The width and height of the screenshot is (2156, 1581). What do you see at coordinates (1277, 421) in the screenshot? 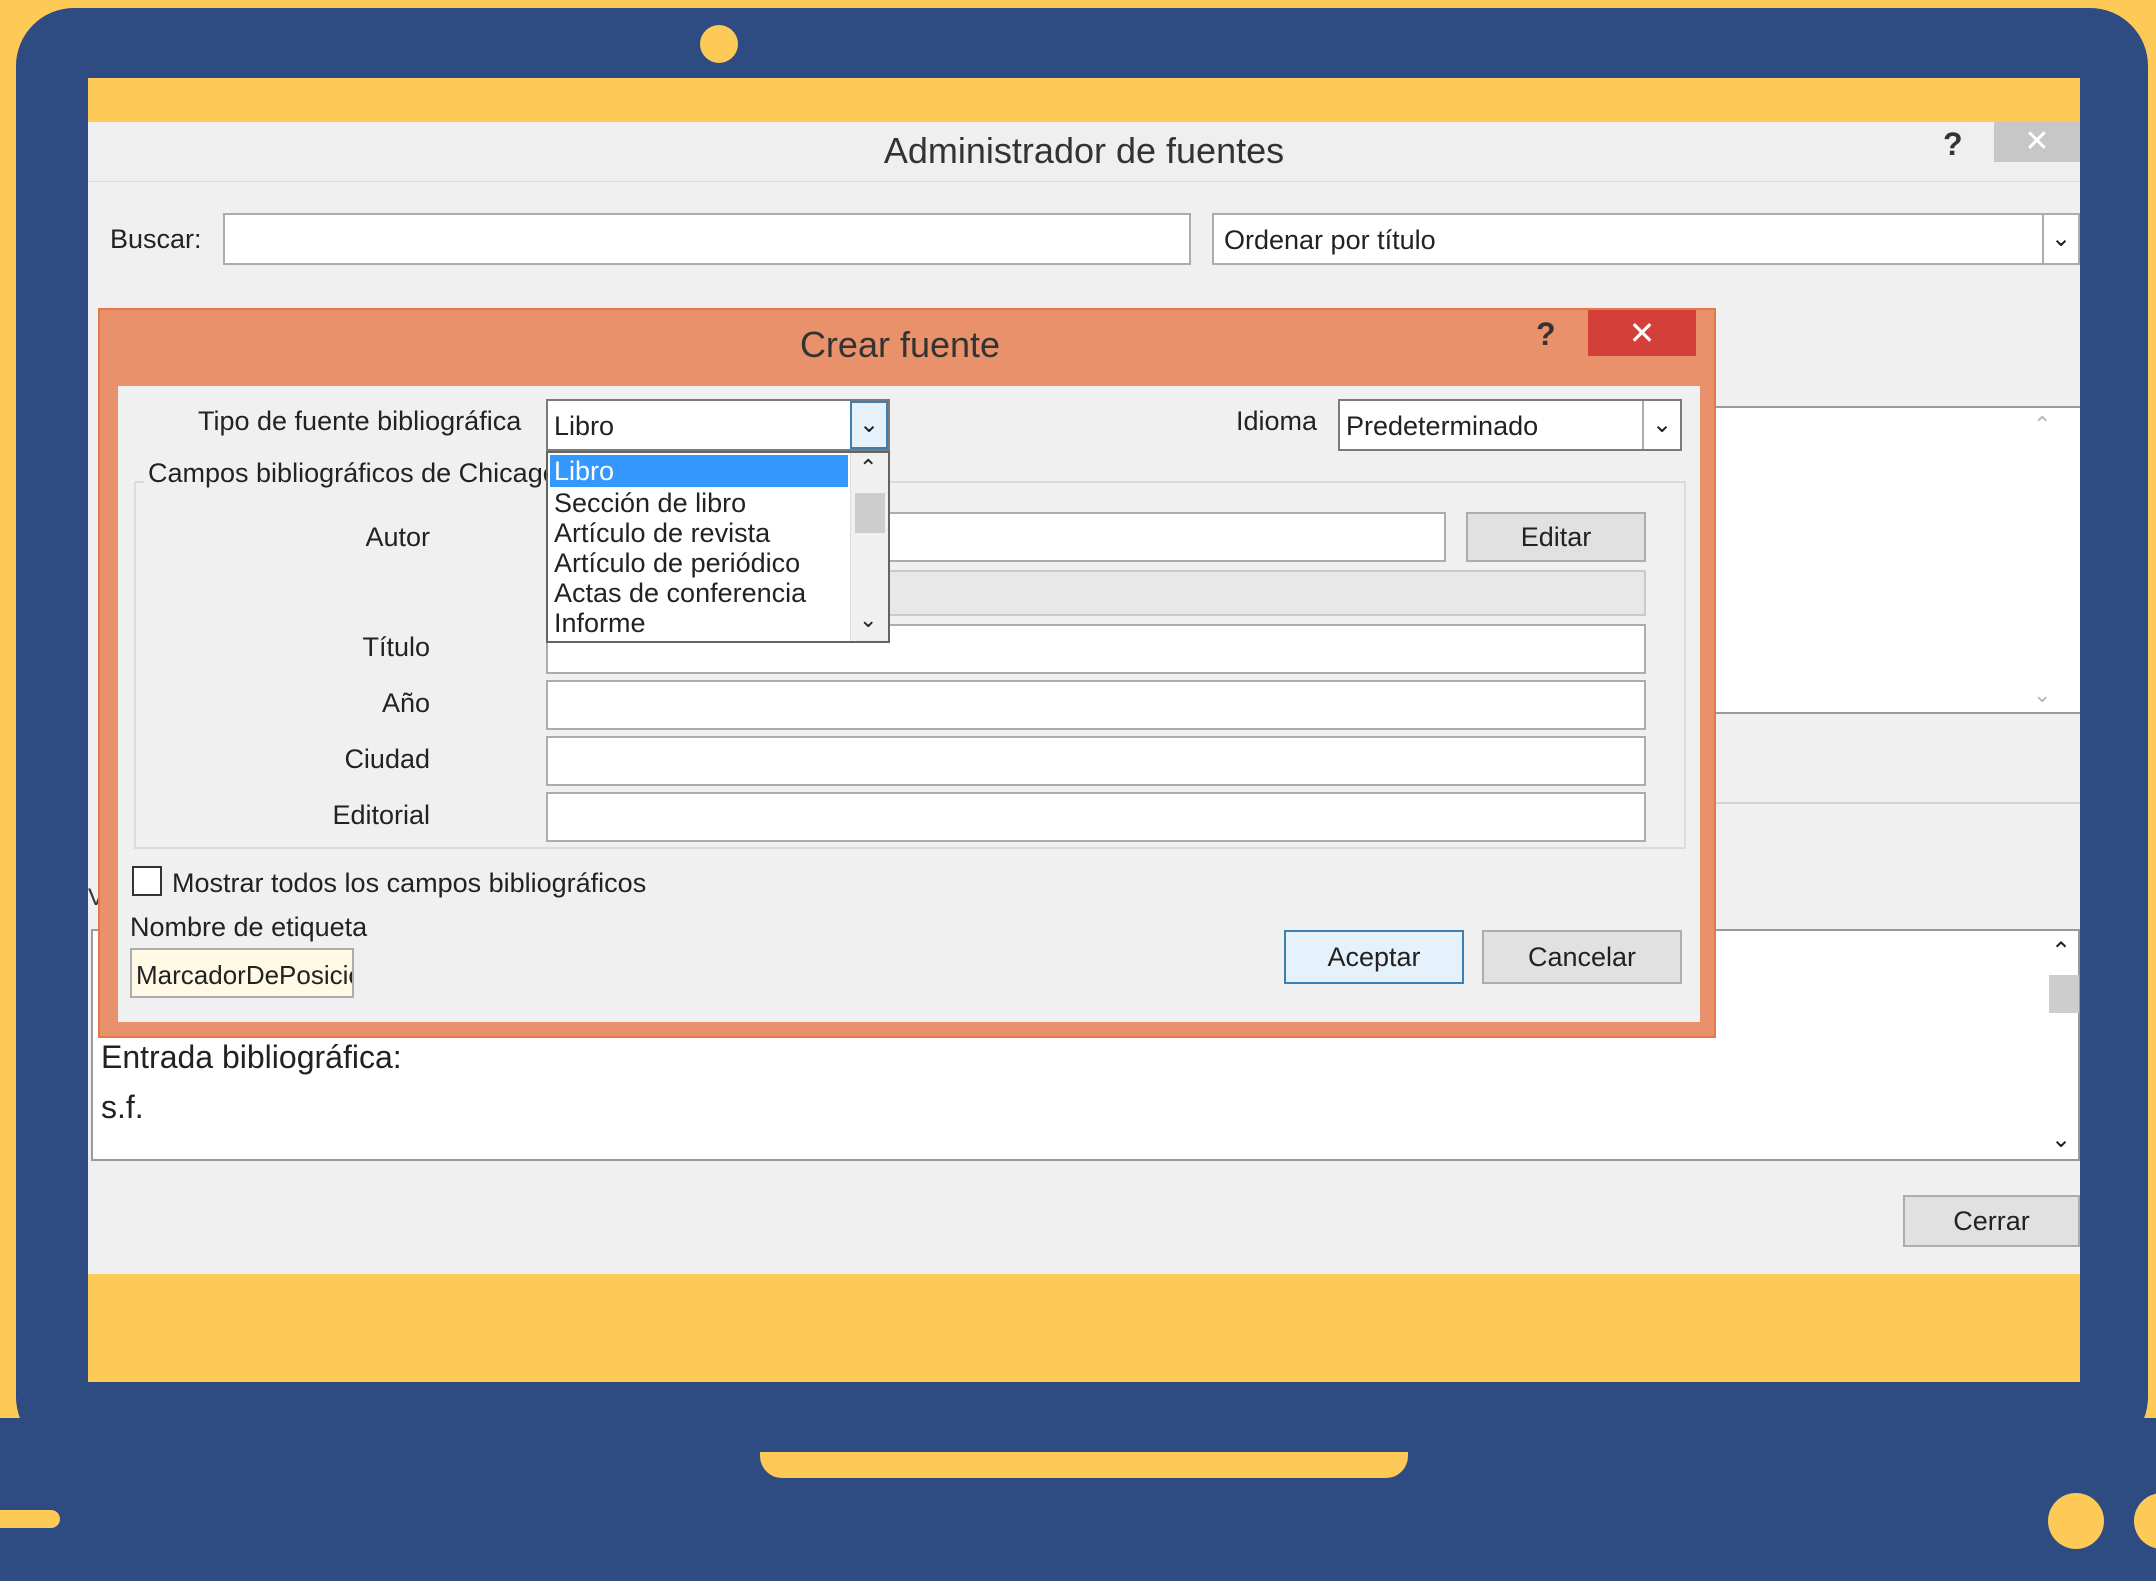
I see `language-label: Idioma` at bounding box center [1277, 421].